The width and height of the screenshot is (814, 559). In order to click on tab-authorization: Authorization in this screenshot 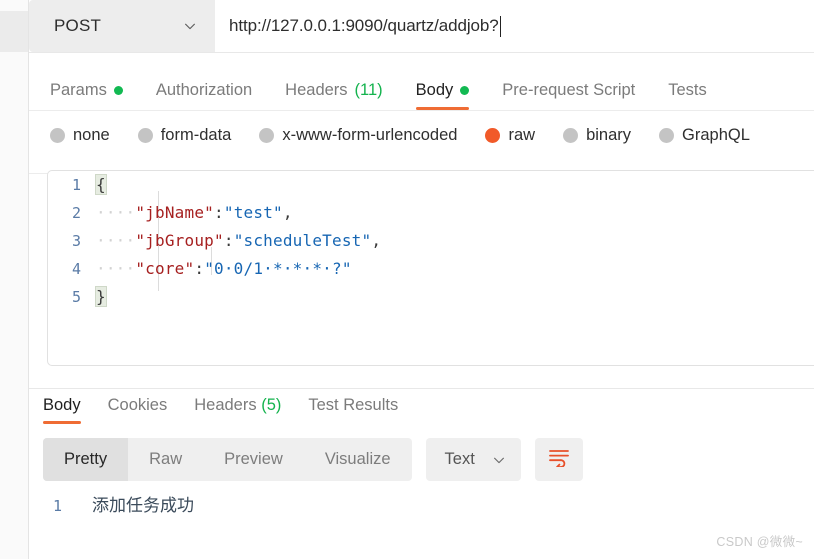, I will do `click(204, 95)`.